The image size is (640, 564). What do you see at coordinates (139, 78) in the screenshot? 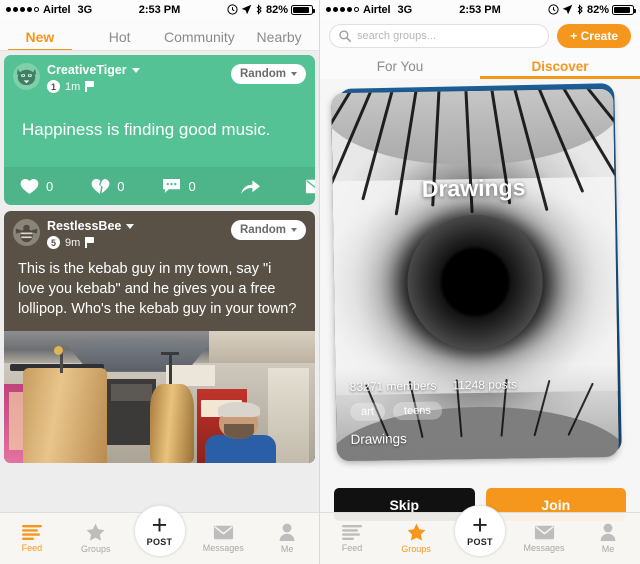
I see `post-user-block: CreativeTiger 1 1m` at bounding box center [139, 78].